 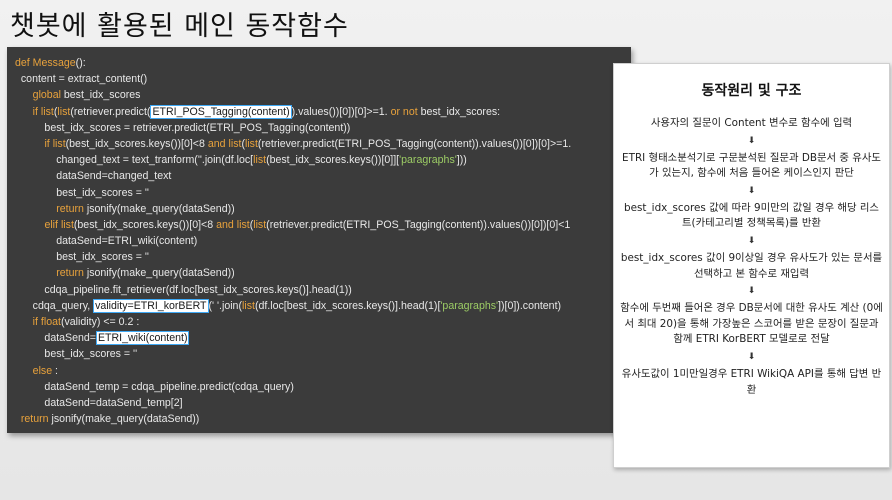 What do you see at coordinates (751, 381) in the screenshot?
I see `info-step: 유사도값이 1미만일경우 ETRI WikiQA API를 통해 답변 반환` at bounding box center [751, 381].